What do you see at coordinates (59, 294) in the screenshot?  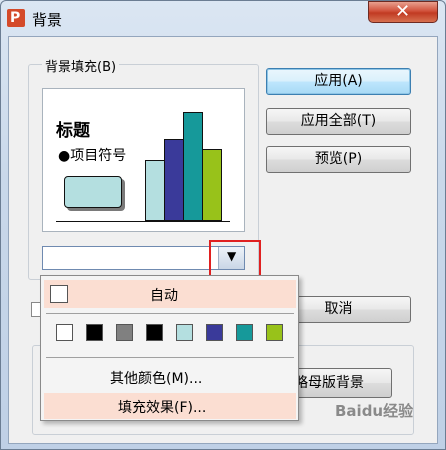 I see `auto-color-swatch` at bounding box center [59, 294].